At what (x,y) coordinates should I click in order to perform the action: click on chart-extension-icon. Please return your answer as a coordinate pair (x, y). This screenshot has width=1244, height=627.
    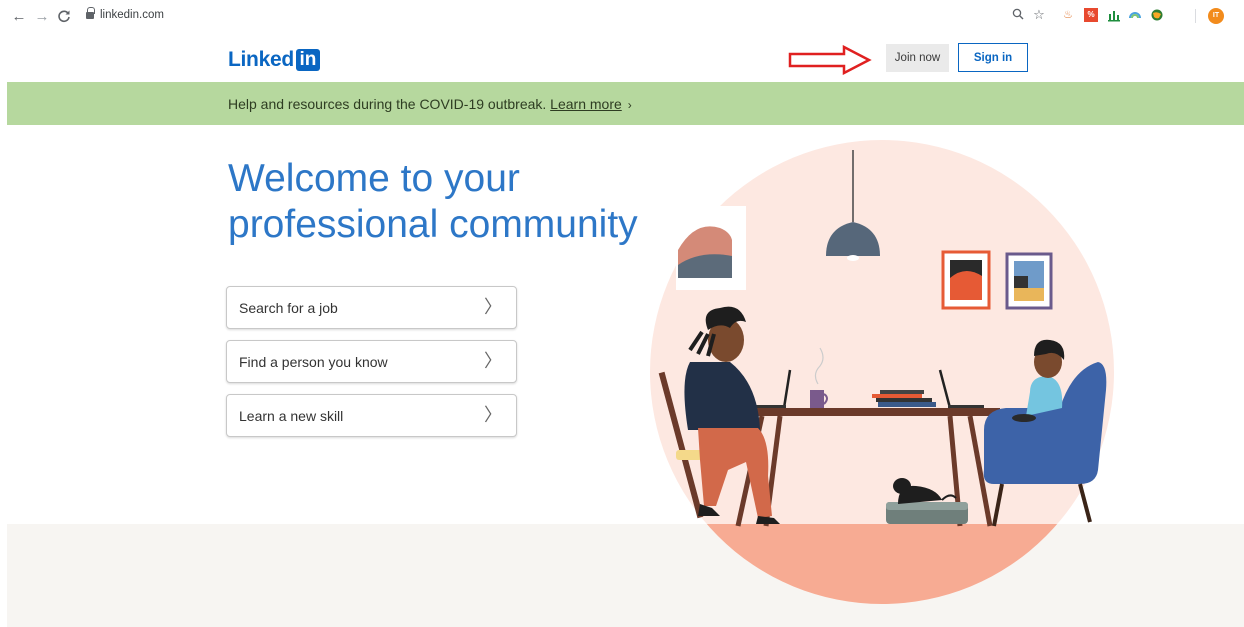
    Looking at the image, I should click on (1114, 15).